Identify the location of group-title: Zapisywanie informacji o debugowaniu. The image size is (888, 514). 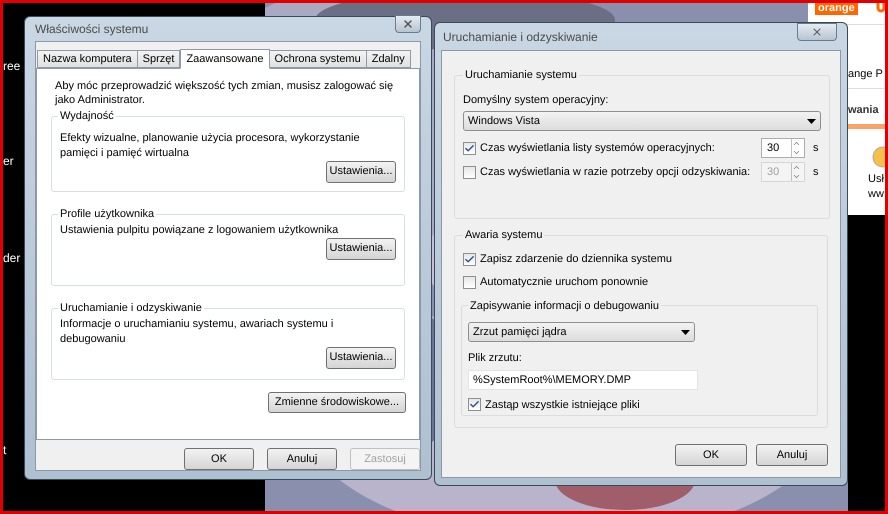
(564, 306).